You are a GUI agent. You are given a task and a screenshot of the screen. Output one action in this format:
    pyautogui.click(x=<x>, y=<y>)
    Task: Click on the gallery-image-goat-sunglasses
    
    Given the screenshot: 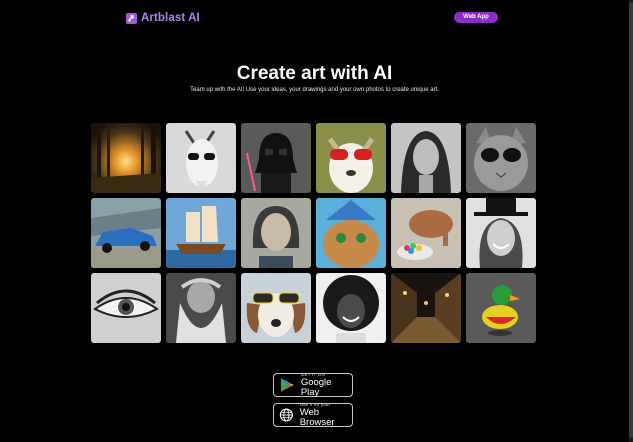 What is the action you would take?
    pyautogui.click(x=201, y=158)
    